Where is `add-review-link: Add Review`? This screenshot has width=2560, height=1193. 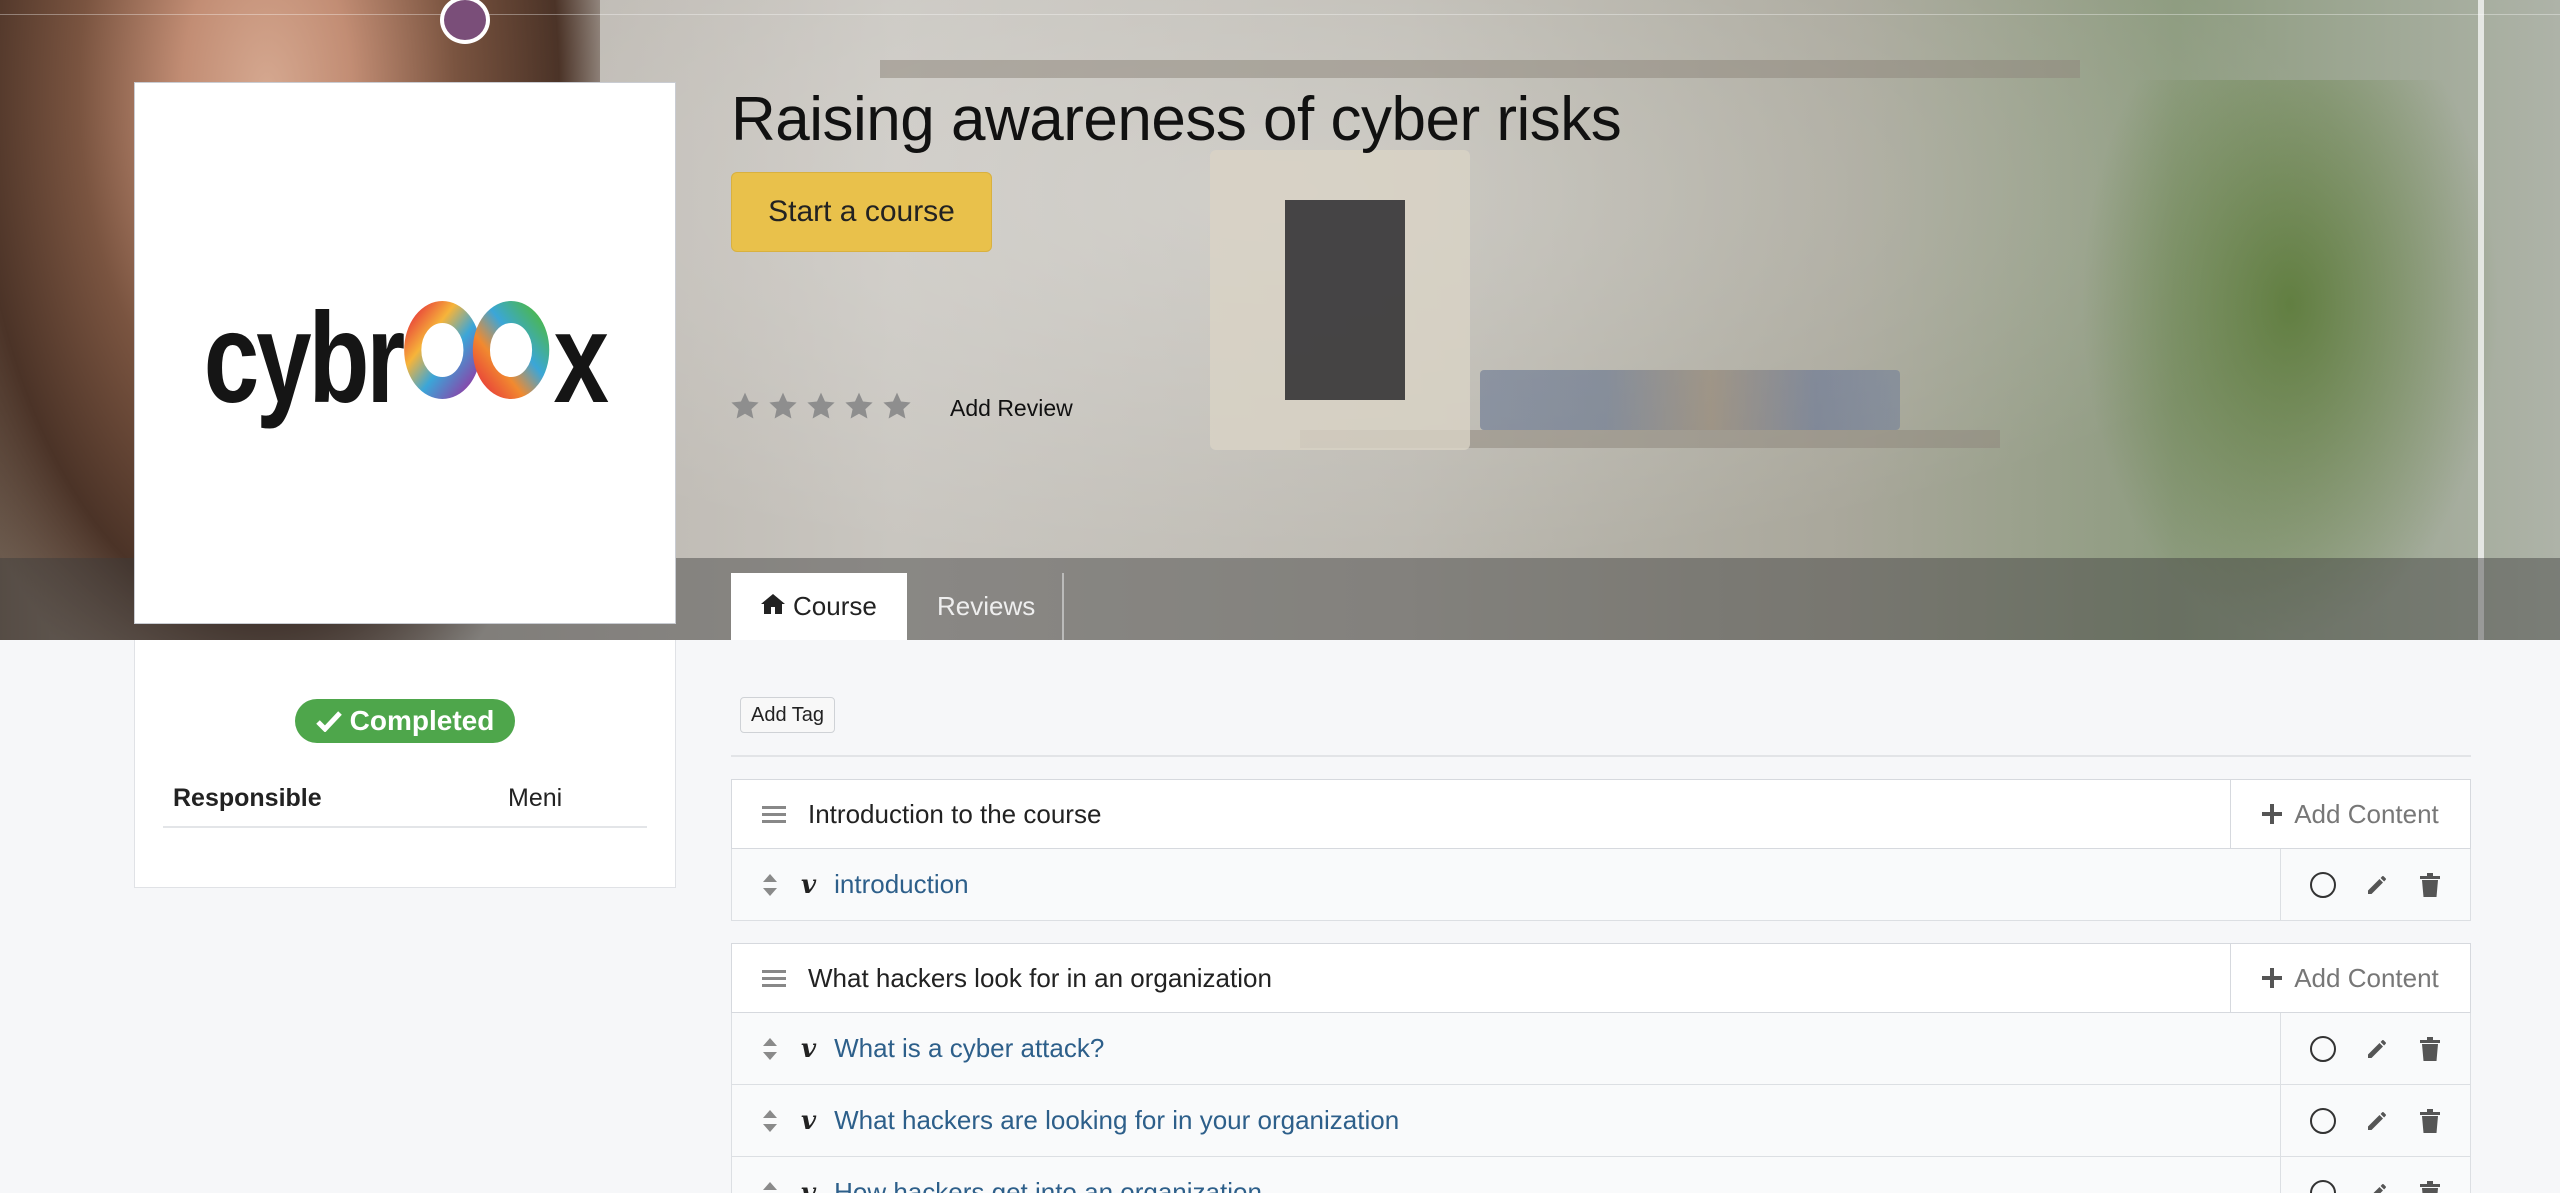 add-review-link: Add Review is located at coordinates (1011, 408).